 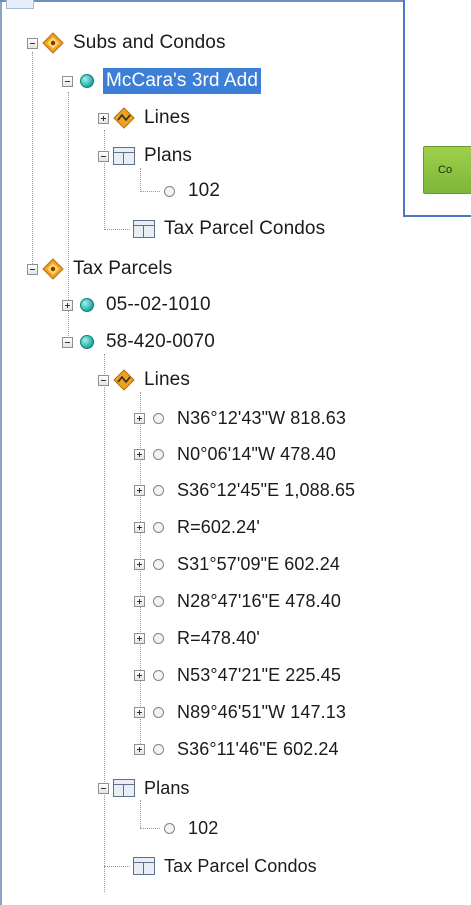 What do you see at coordinates (256, 454) in the screenshot?
I see `tree-node-label: N0°06'14"W 478.40` at bounding box center [256, 454].